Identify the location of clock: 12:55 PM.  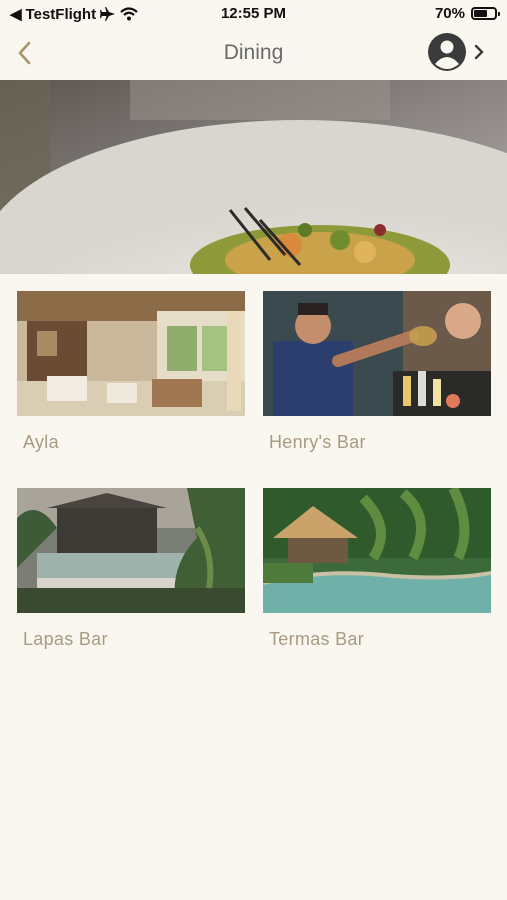
(253, 13).